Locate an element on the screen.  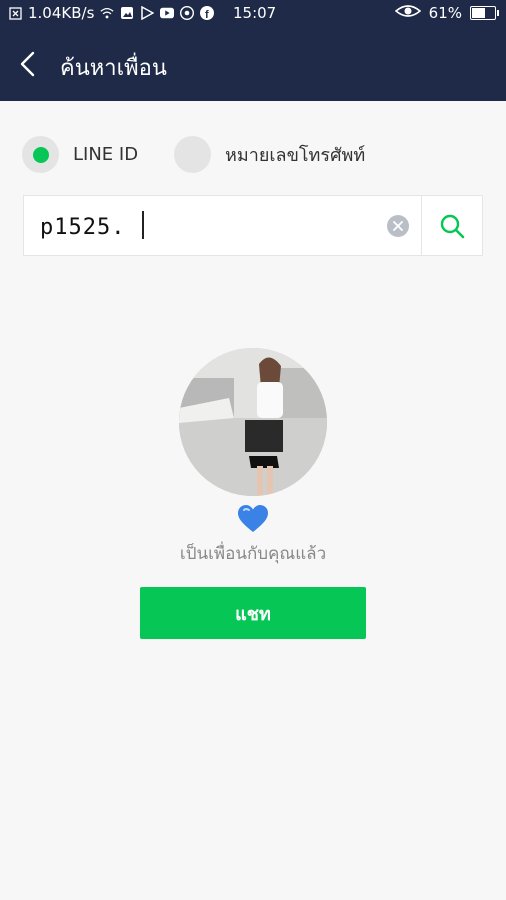
friend-avatar is located at coordinates (253, 422).